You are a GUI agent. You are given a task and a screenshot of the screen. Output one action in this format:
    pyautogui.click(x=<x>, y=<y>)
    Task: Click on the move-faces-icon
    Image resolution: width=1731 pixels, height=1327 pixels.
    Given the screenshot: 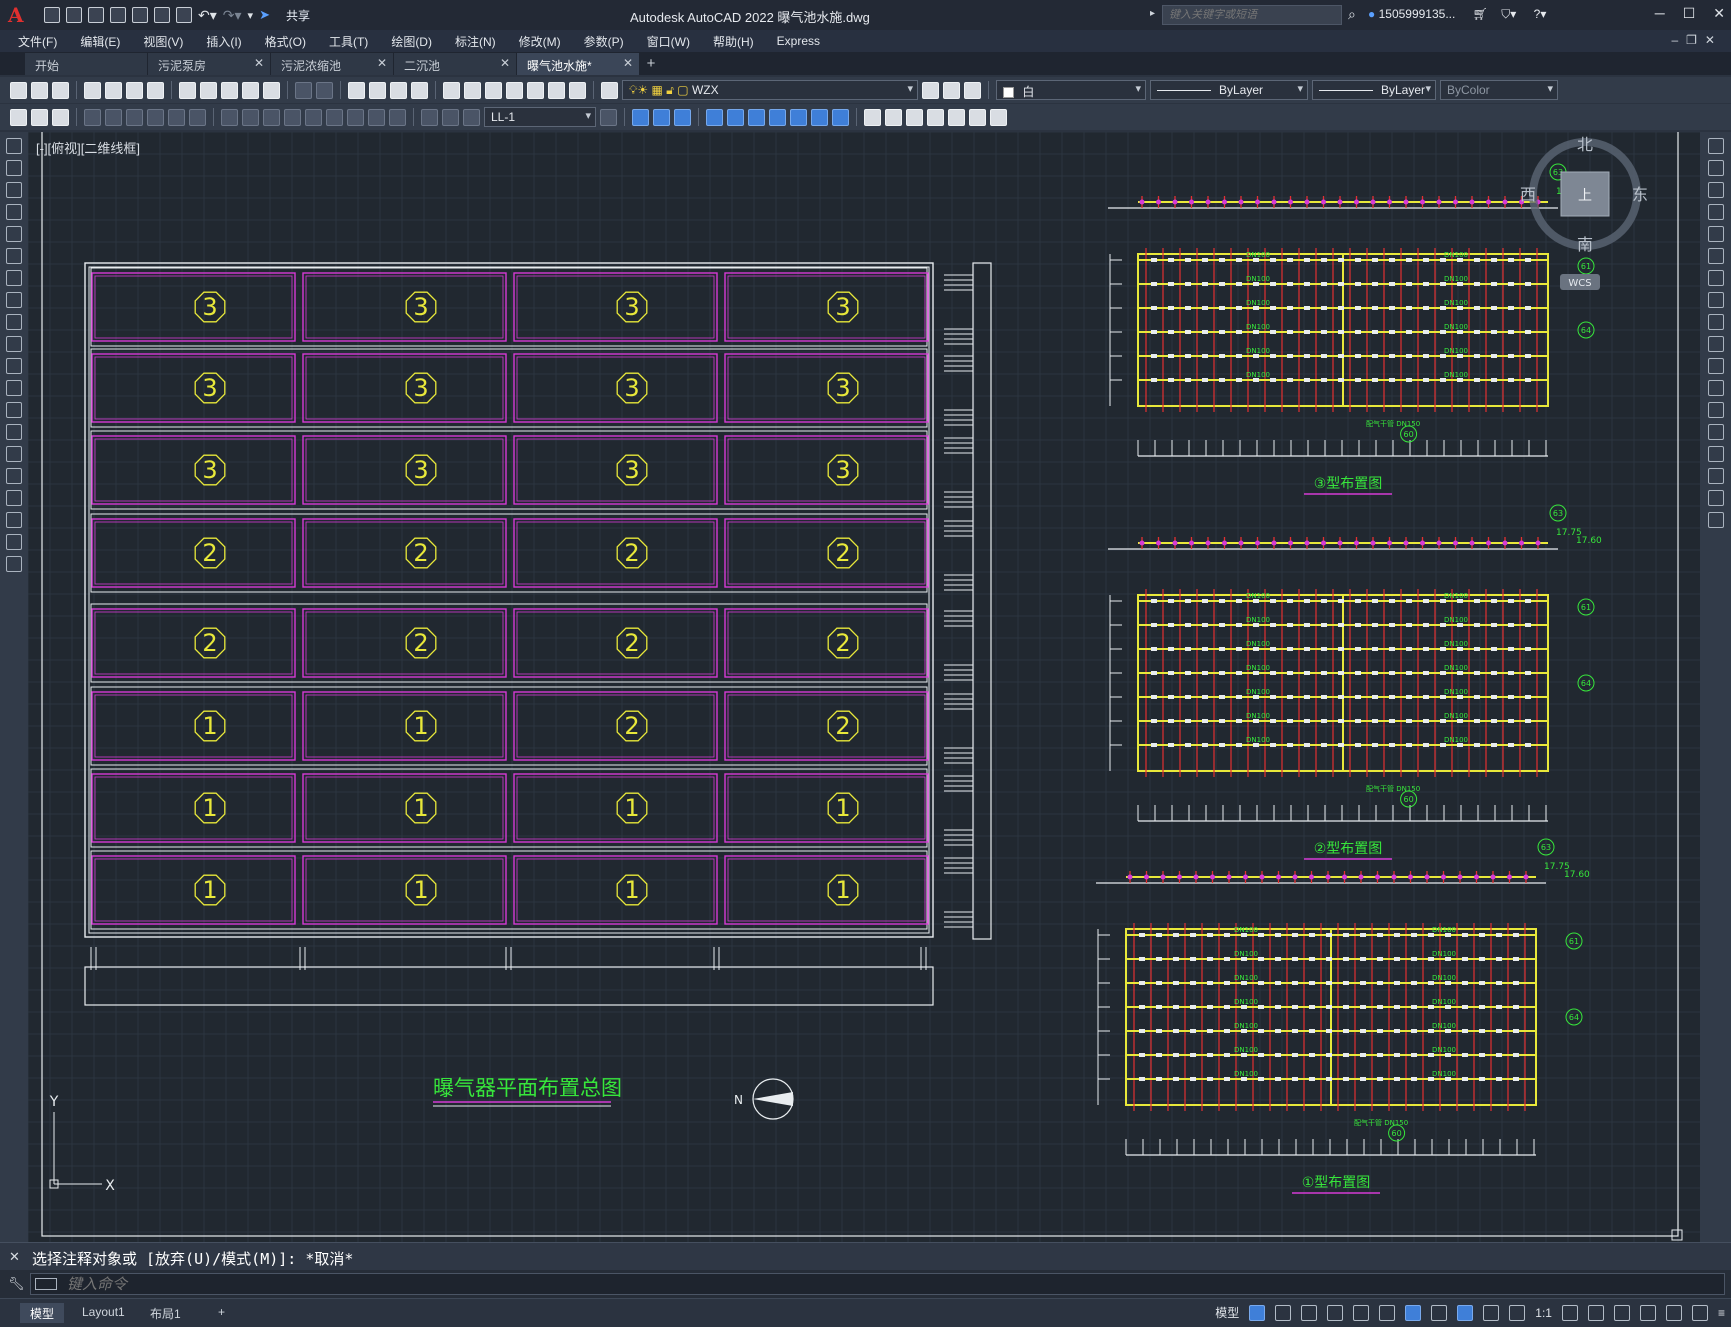 What is the action you would take?
    pyautogui.click(x=914, y=117)
    